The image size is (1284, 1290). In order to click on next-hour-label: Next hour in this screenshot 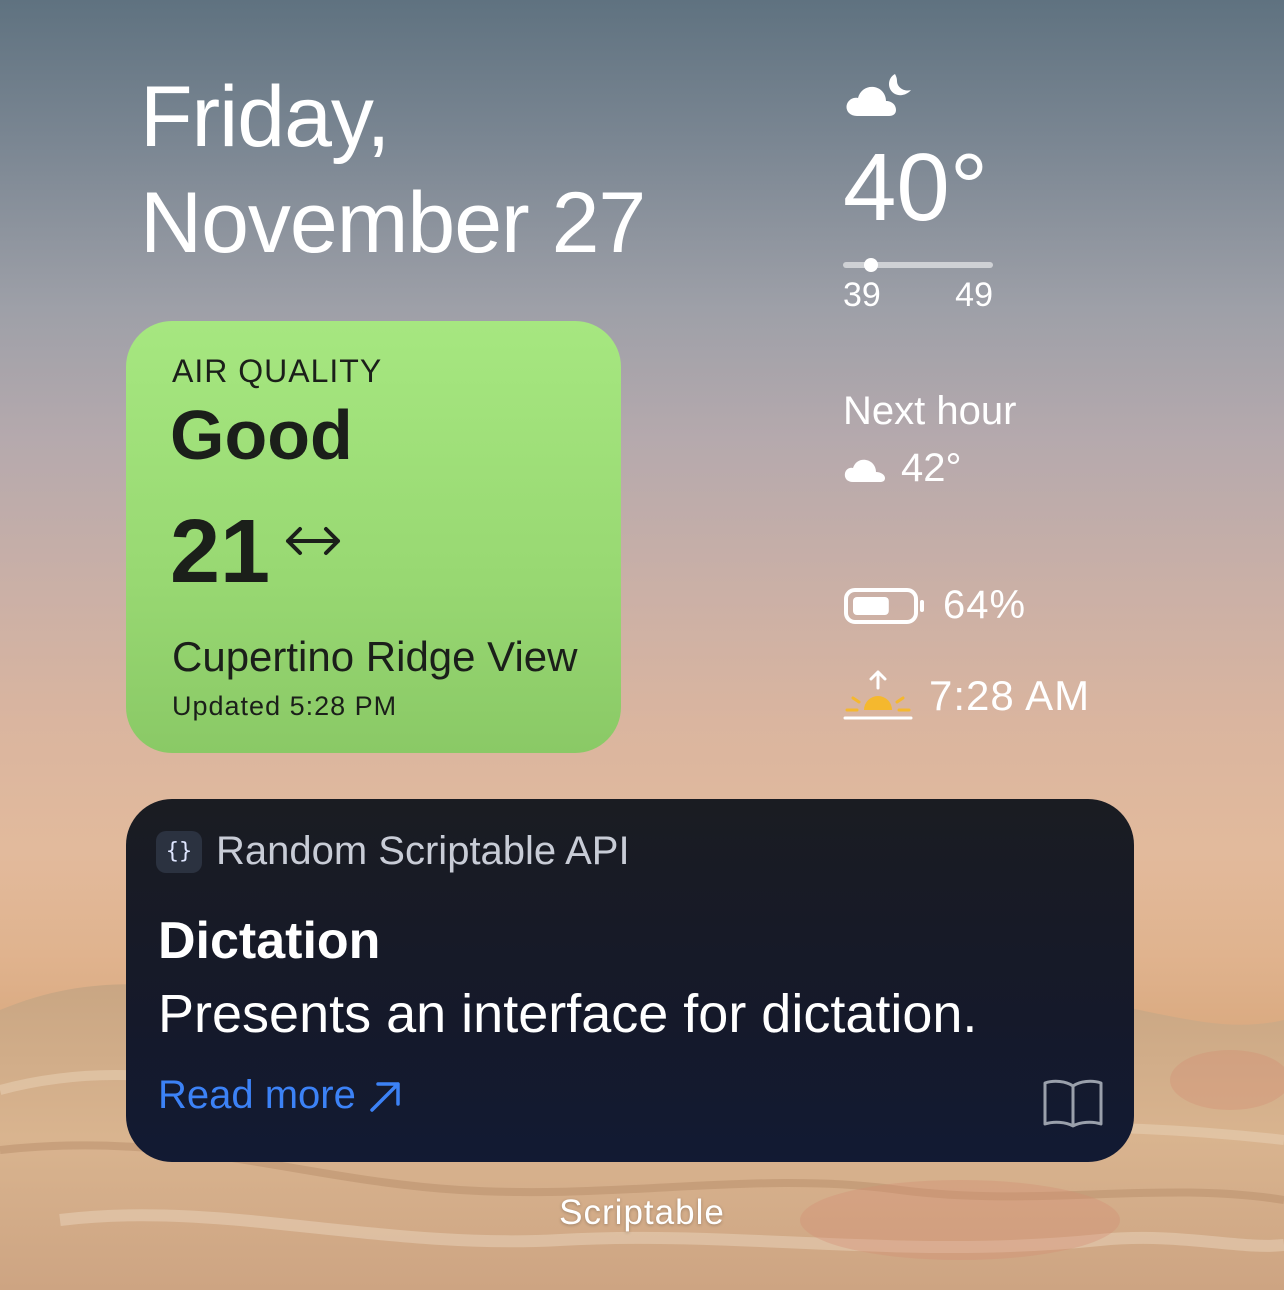, I will do `click(930, 411)`.